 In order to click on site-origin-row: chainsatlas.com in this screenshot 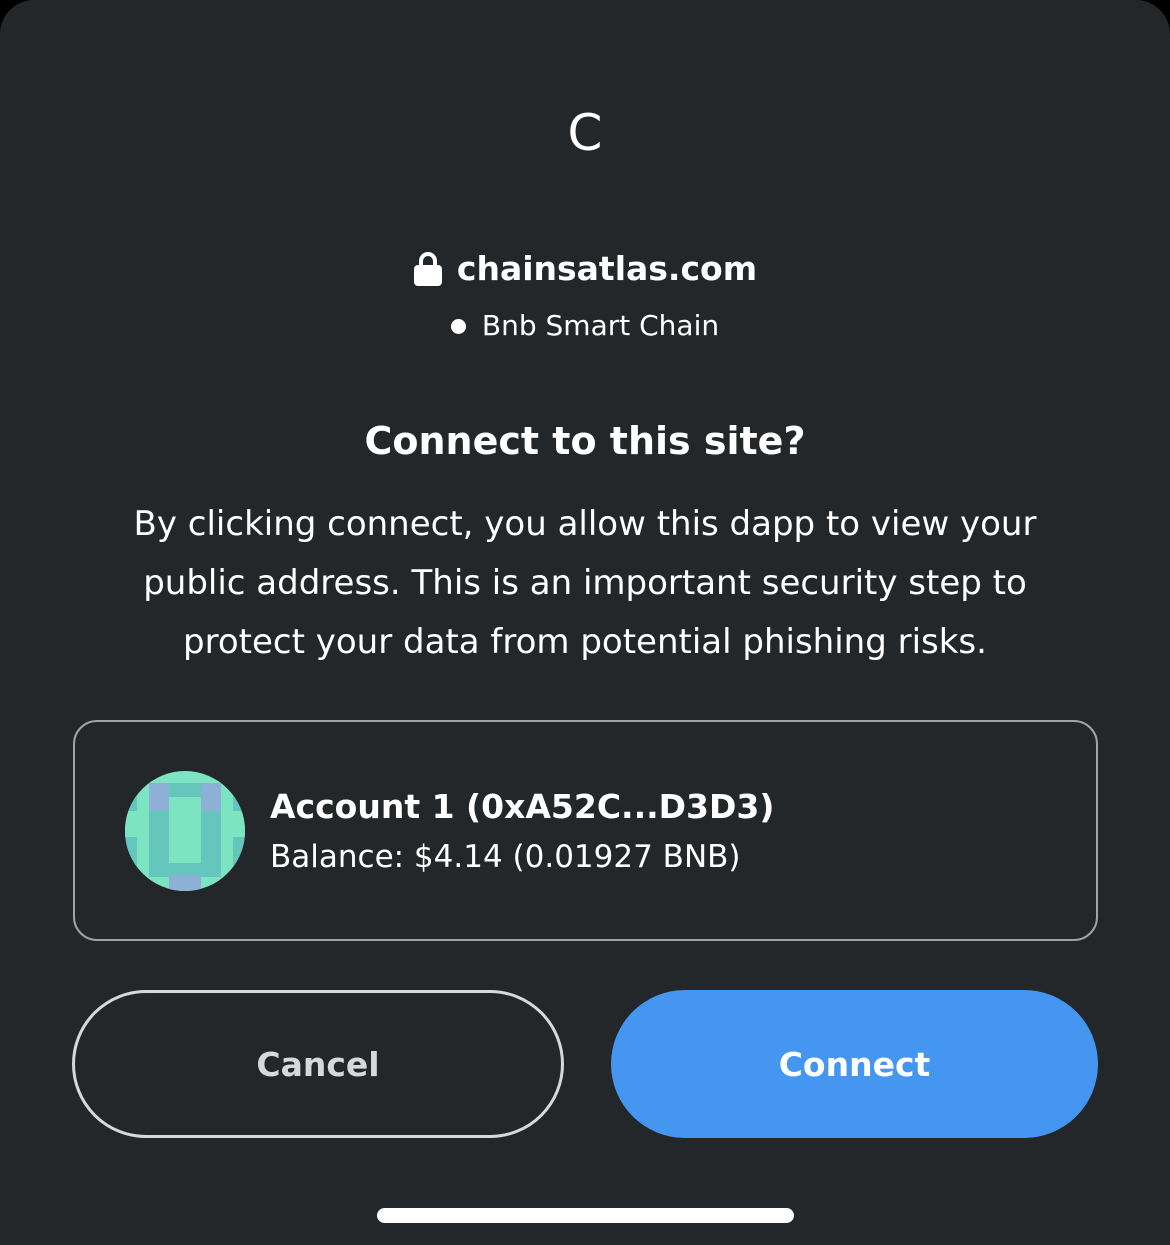, I will do `click(585, 269)`.